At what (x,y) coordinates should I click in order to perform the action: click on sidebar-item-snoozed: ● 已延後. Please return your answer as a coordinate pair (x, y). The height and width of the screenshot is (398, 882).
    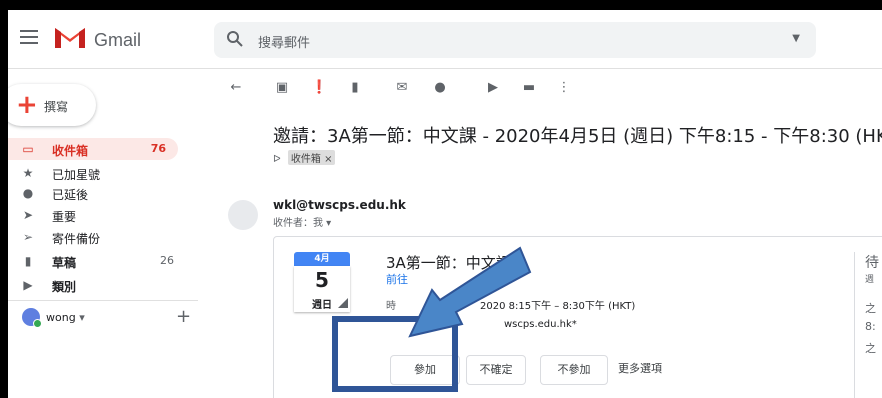
    Looking at the image, I should click on (97, 193).